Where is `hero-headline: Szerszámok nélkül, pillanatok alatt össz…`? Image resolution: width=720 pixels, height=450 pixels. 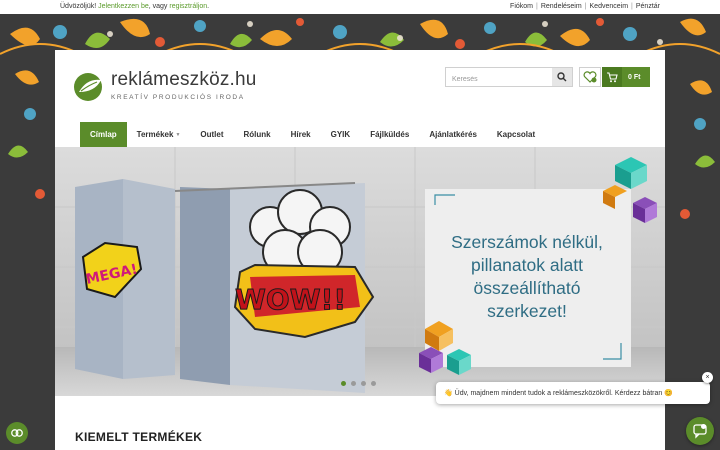
hero-headline: Szerszámok nélkül, pillanatok alatt össz… is located at coordinates (527, 277).